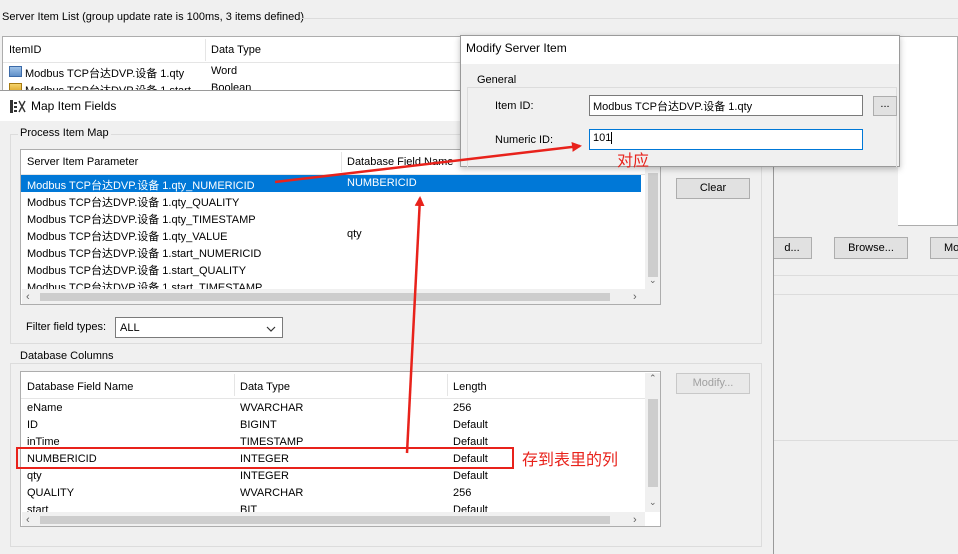 Image resolution: width=958 pixels, height=554 pixels. What do you see at coordinates (428, 162) in the screenshot?
I see `correspond-arrow` at bounding box center [428, 162].